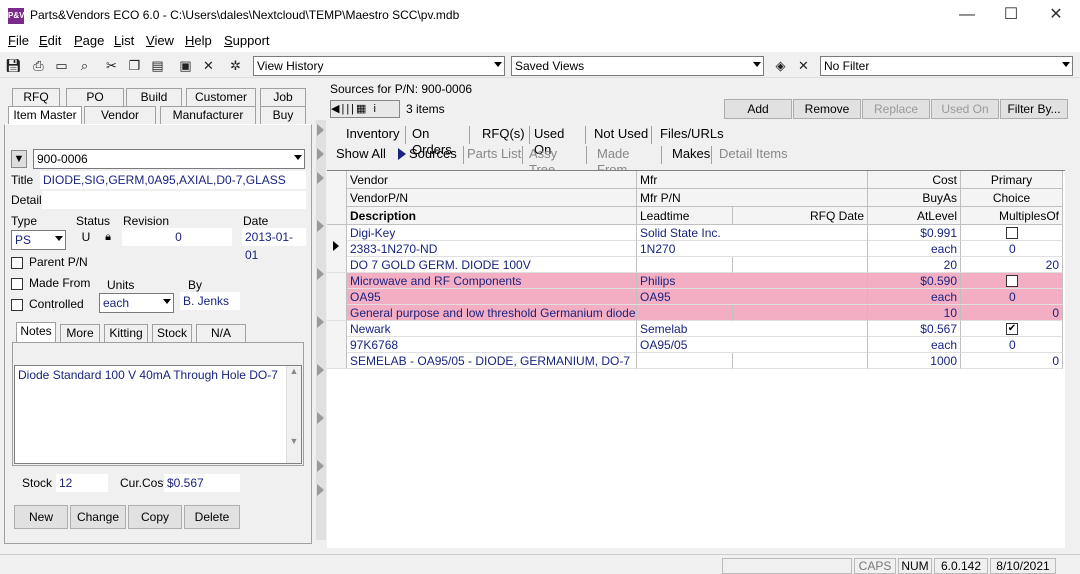 This screenshot has height=574, width=1080. I want to click on table-cell: $0.590, so click(914, 281).